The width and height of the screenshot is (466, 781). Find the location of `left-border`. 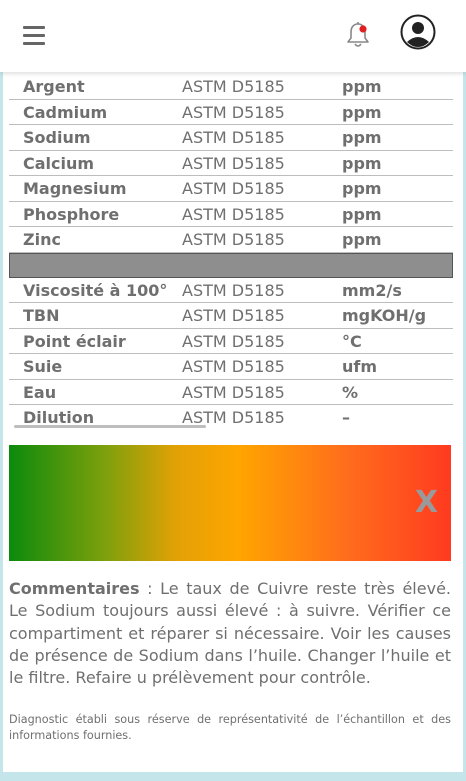

left-border is located at coordinates (1, 422).